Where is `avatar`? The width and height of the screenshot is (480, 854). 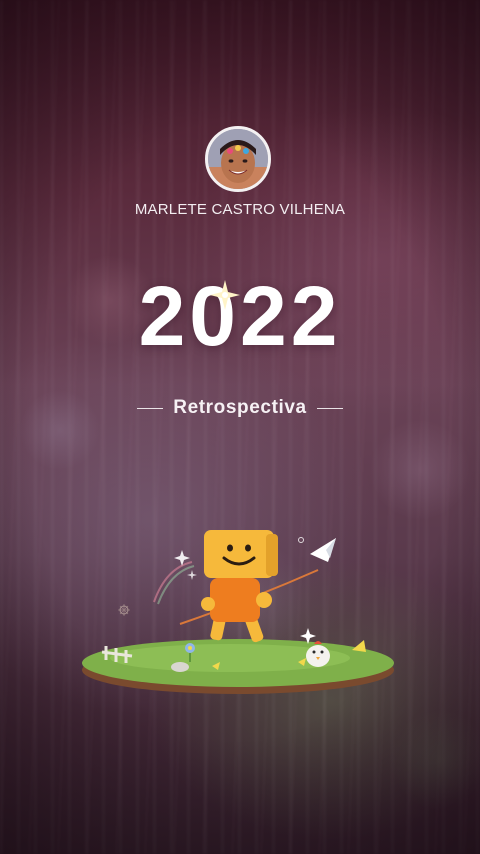
avatar is located at coordinates (238, 159).